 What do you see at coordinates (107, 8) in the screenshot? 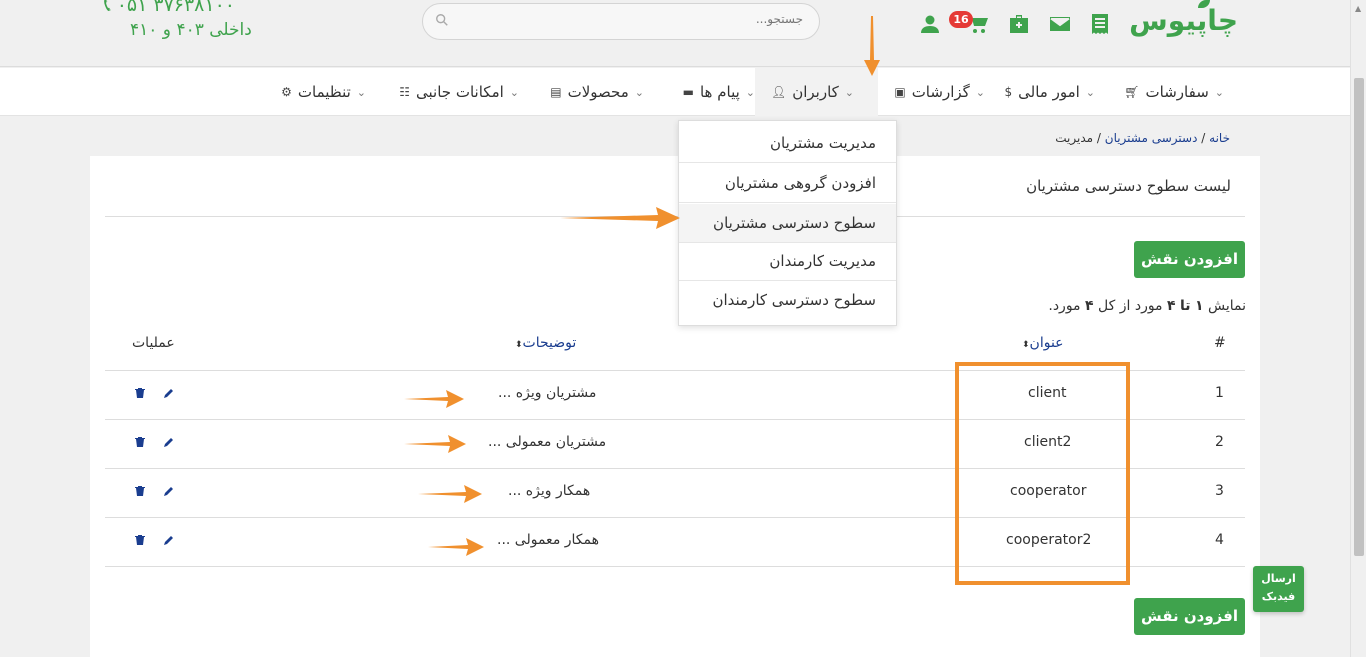
I see `phone-icon: 📞︎` at bounding box center [107, 8].